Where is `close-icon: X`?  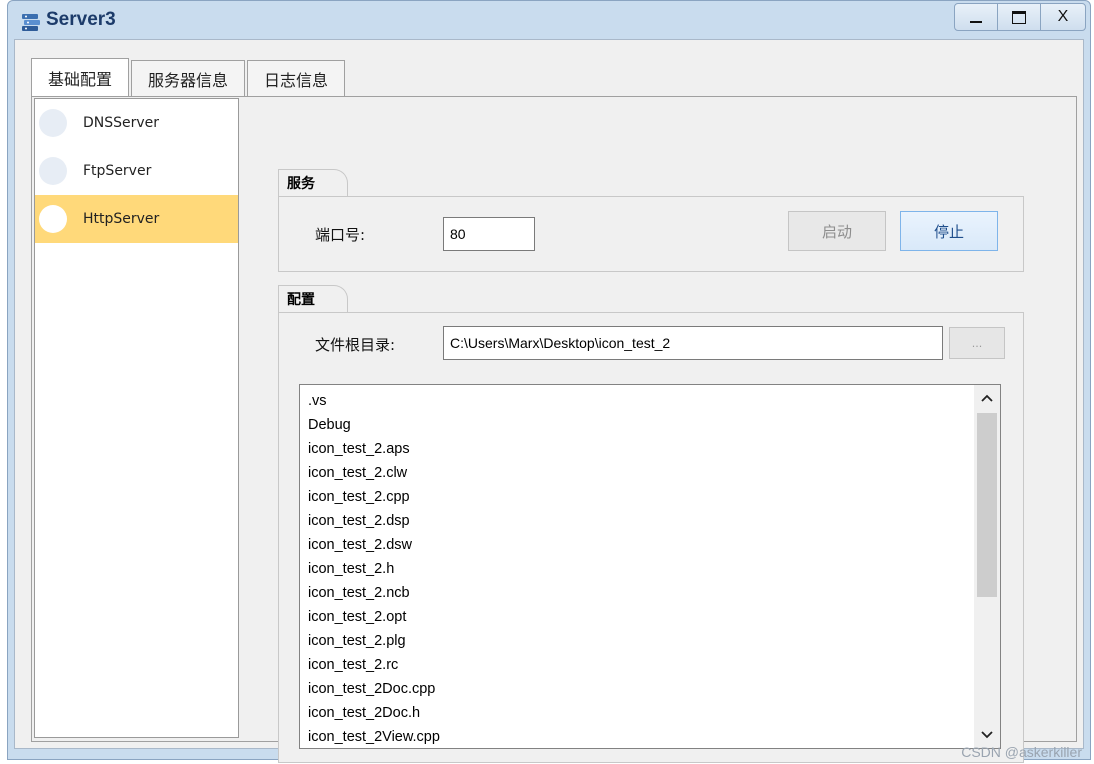 close-icon: X is located at coordinates (1063, 16).